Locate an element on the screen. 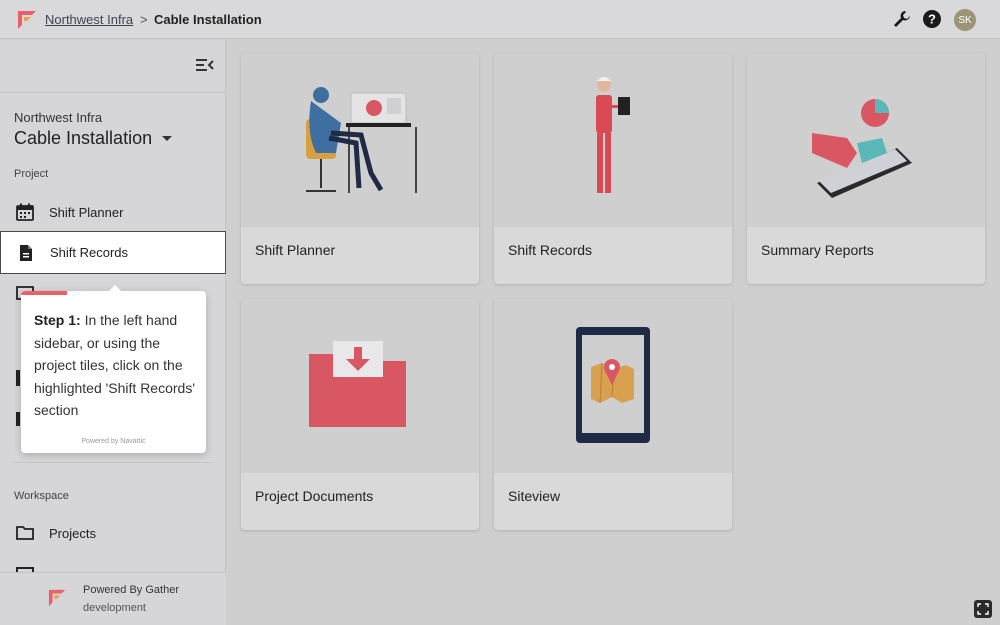 The width and height of the screenshot is (1000, 625). tile-shift-planner: Shift Planner is located at coordinates (360, 168).